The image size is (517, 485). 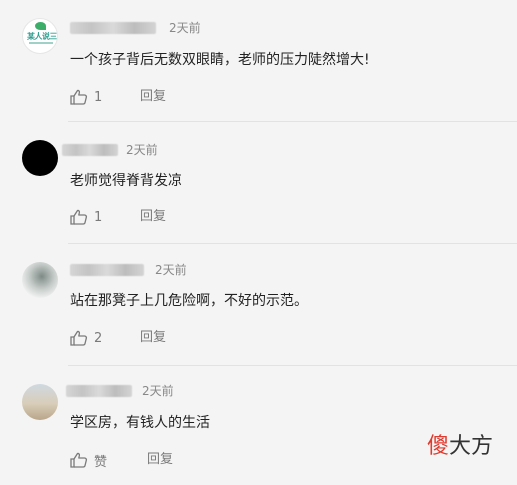 What do you see at coordinates (41, 43) in the screenshot?
I see `logo-underline` at bounding box center [41, 43].